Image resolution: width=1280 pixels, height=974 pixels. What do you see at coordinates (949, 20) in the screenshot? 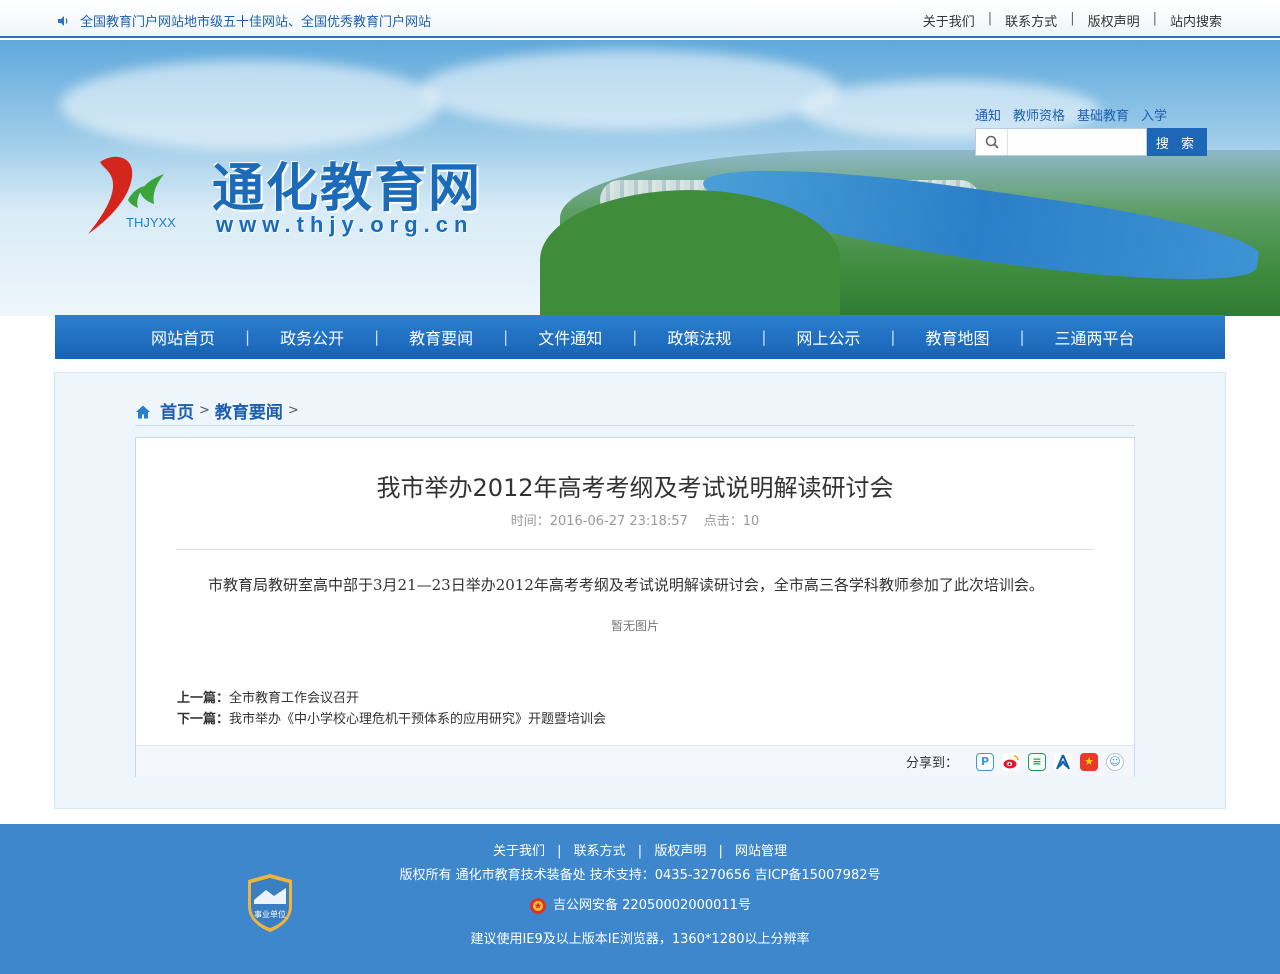
I see `top-link-about: 关于我们` at bounding box center [949, 20].